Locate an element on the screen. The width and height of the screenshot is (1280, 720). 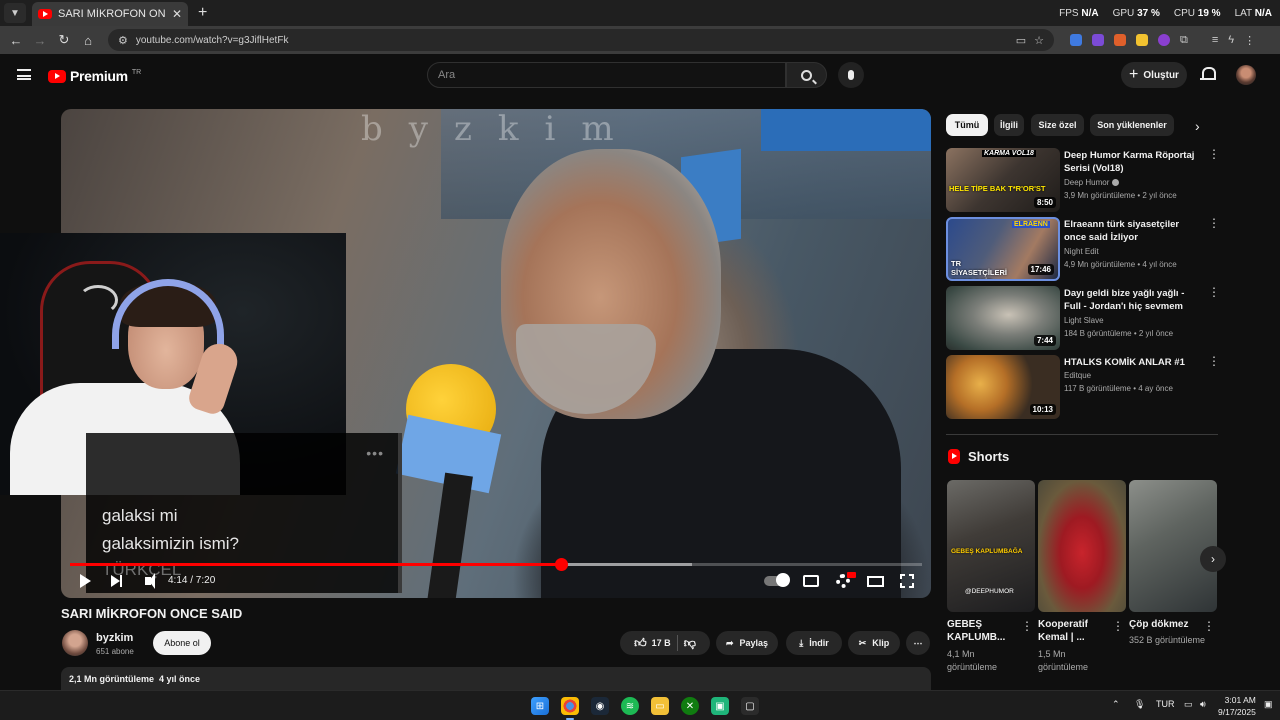
extension-violet-icon is located at coordinates (1164, 40).